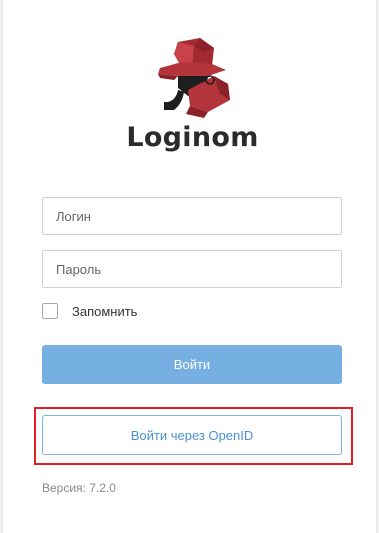 Image resolution: width=379 pixels, height=533 pixels. Describe the element at coordinates (105, 311) in the screenshot. I see `remember-me-label: Запомнить` at that location.